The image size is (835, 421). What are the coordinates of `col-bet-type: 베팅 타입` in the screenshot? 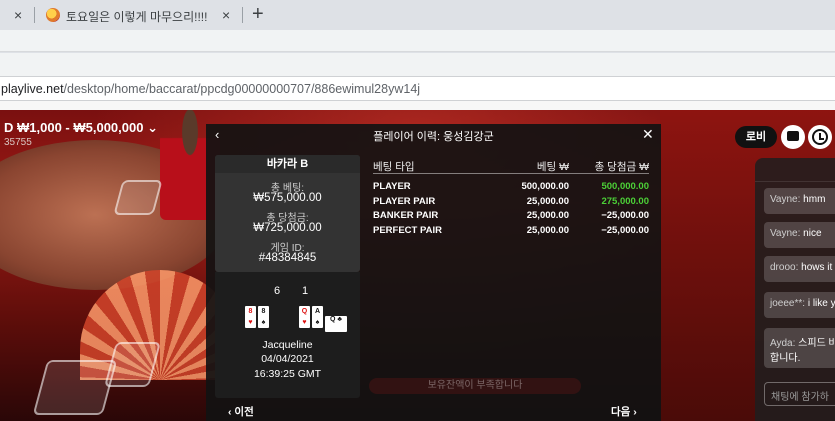 It's located at (394, 167).